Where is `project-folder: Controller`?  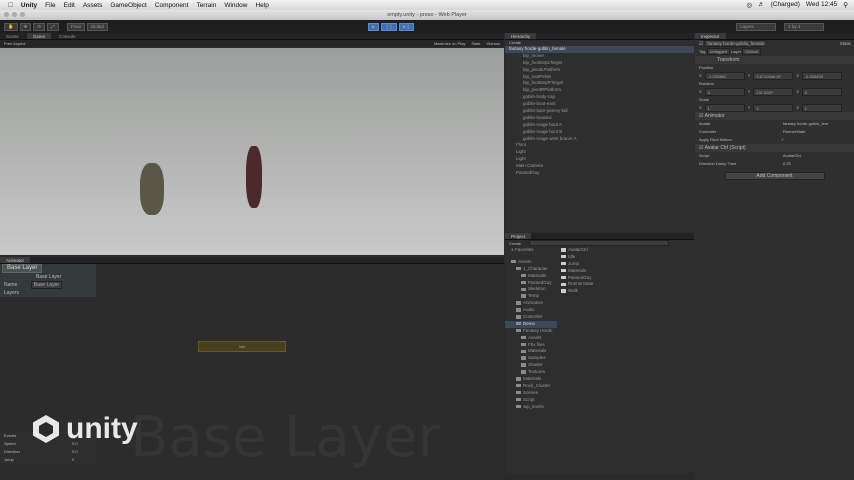
project-folder: Controller is located at coordinates (531, 317).